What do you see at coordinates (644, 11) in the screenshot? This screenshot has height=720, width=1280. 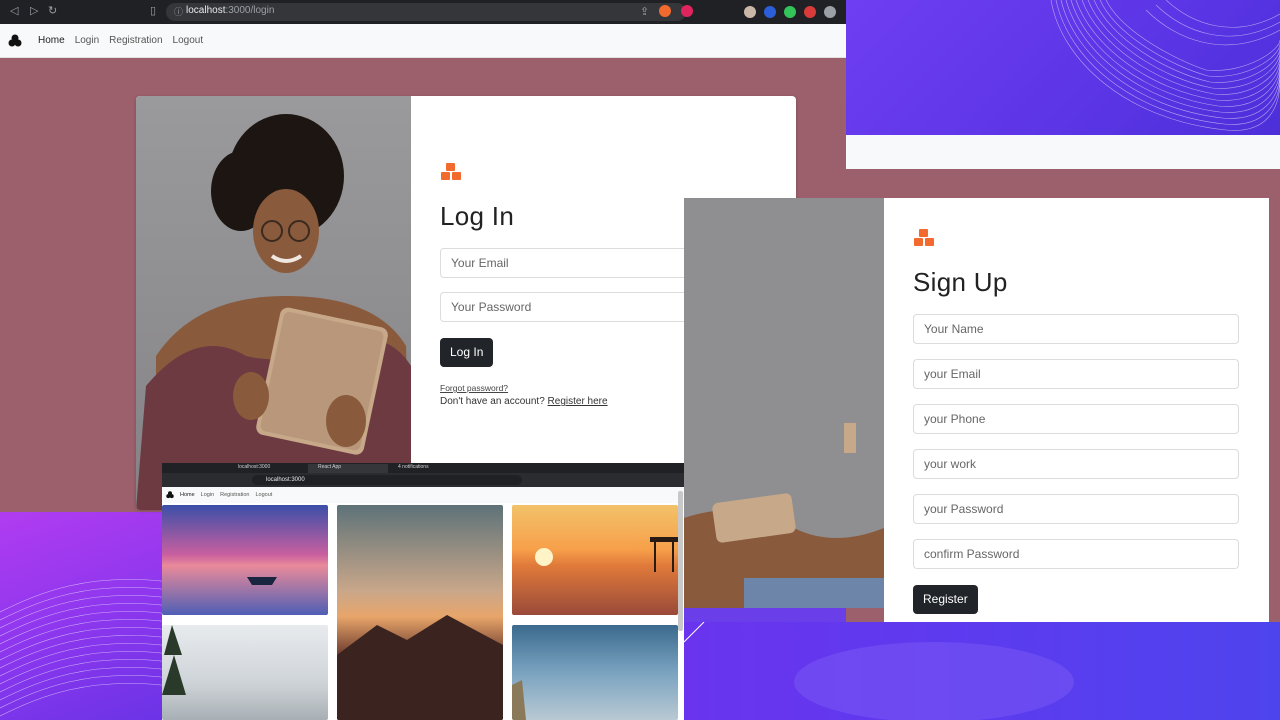 I see `share-icon: ⇪` at bounding box center [644, 11].